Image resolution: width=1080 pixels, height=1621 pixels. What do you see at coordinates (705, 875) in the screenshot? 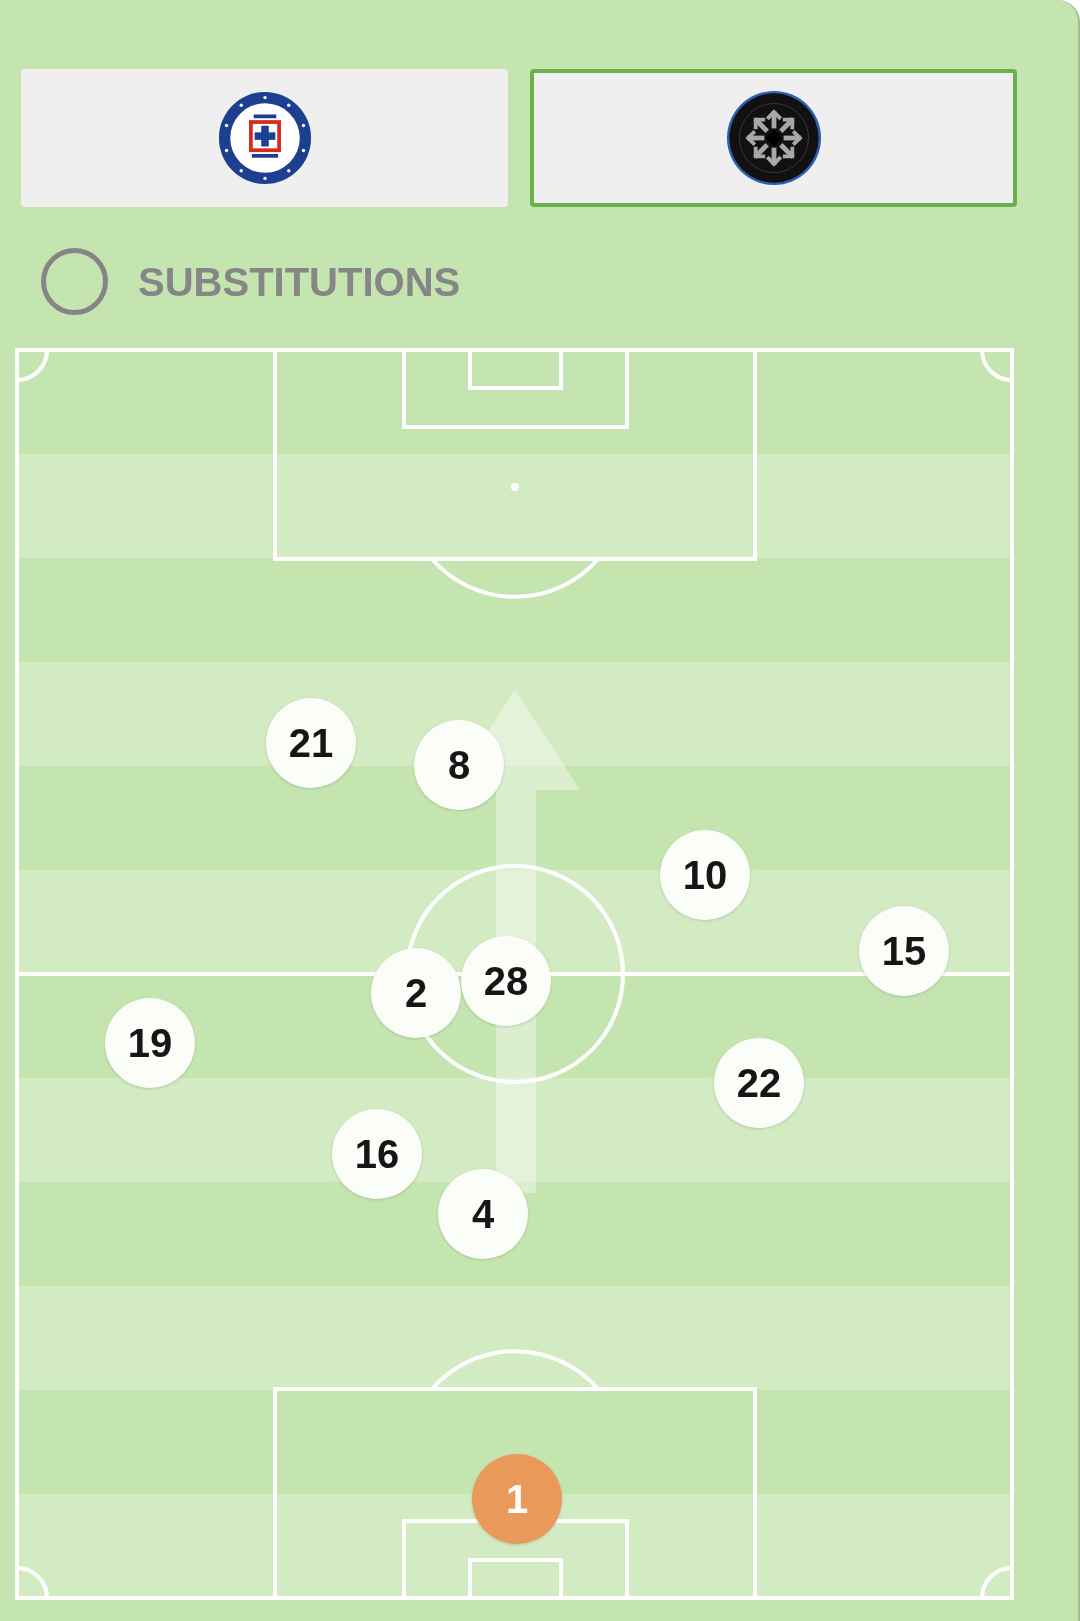
I see `player-marker: 10` at bounding box center [705, 875].